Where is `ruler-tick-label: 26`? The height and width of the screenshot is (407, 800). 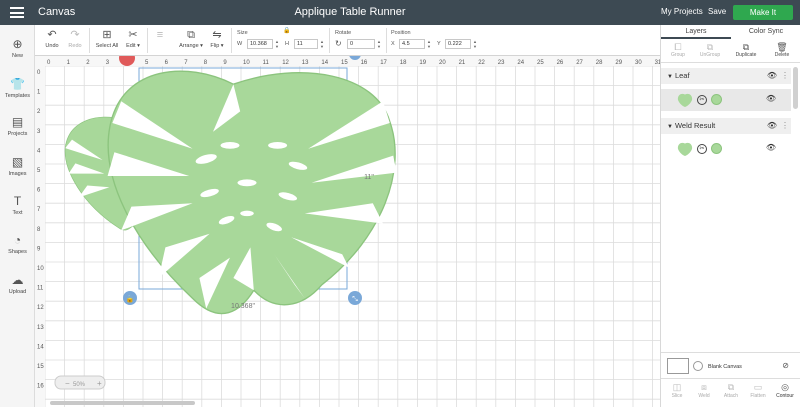 ruler-tick-label: 26 is located at coordinates (560, 63).